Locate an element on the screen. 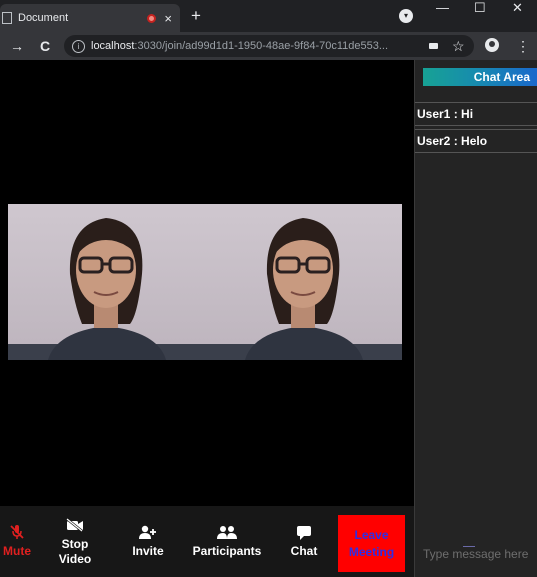  site-info-icon: i is located at coordinates (78, 46).